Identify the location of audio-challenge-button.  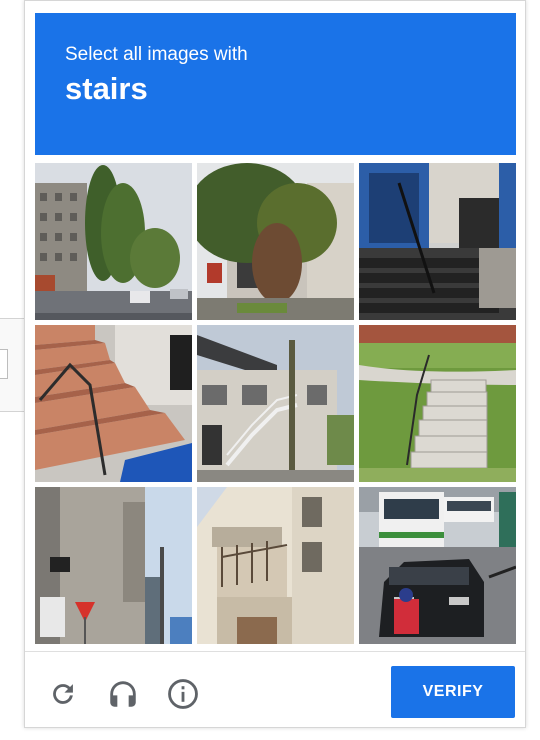
(123, 694).